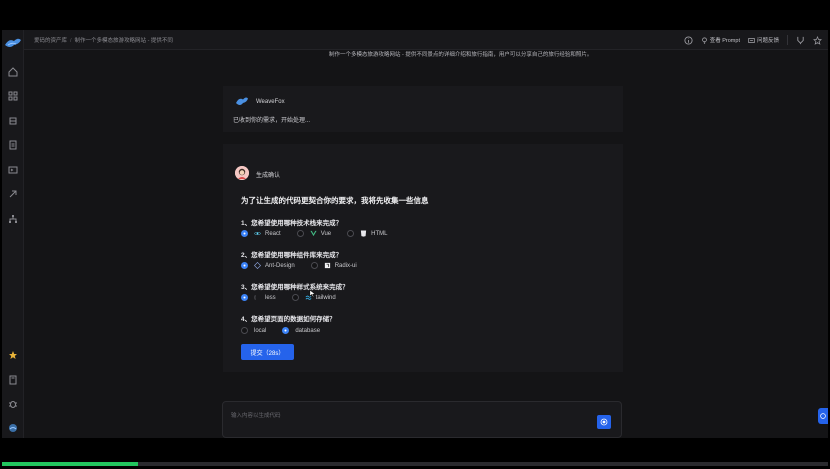 This screenshot has width=830, height=469. Describe the element at coordinates (13, 194) in the screenshot. I see `link-icon` at that location.